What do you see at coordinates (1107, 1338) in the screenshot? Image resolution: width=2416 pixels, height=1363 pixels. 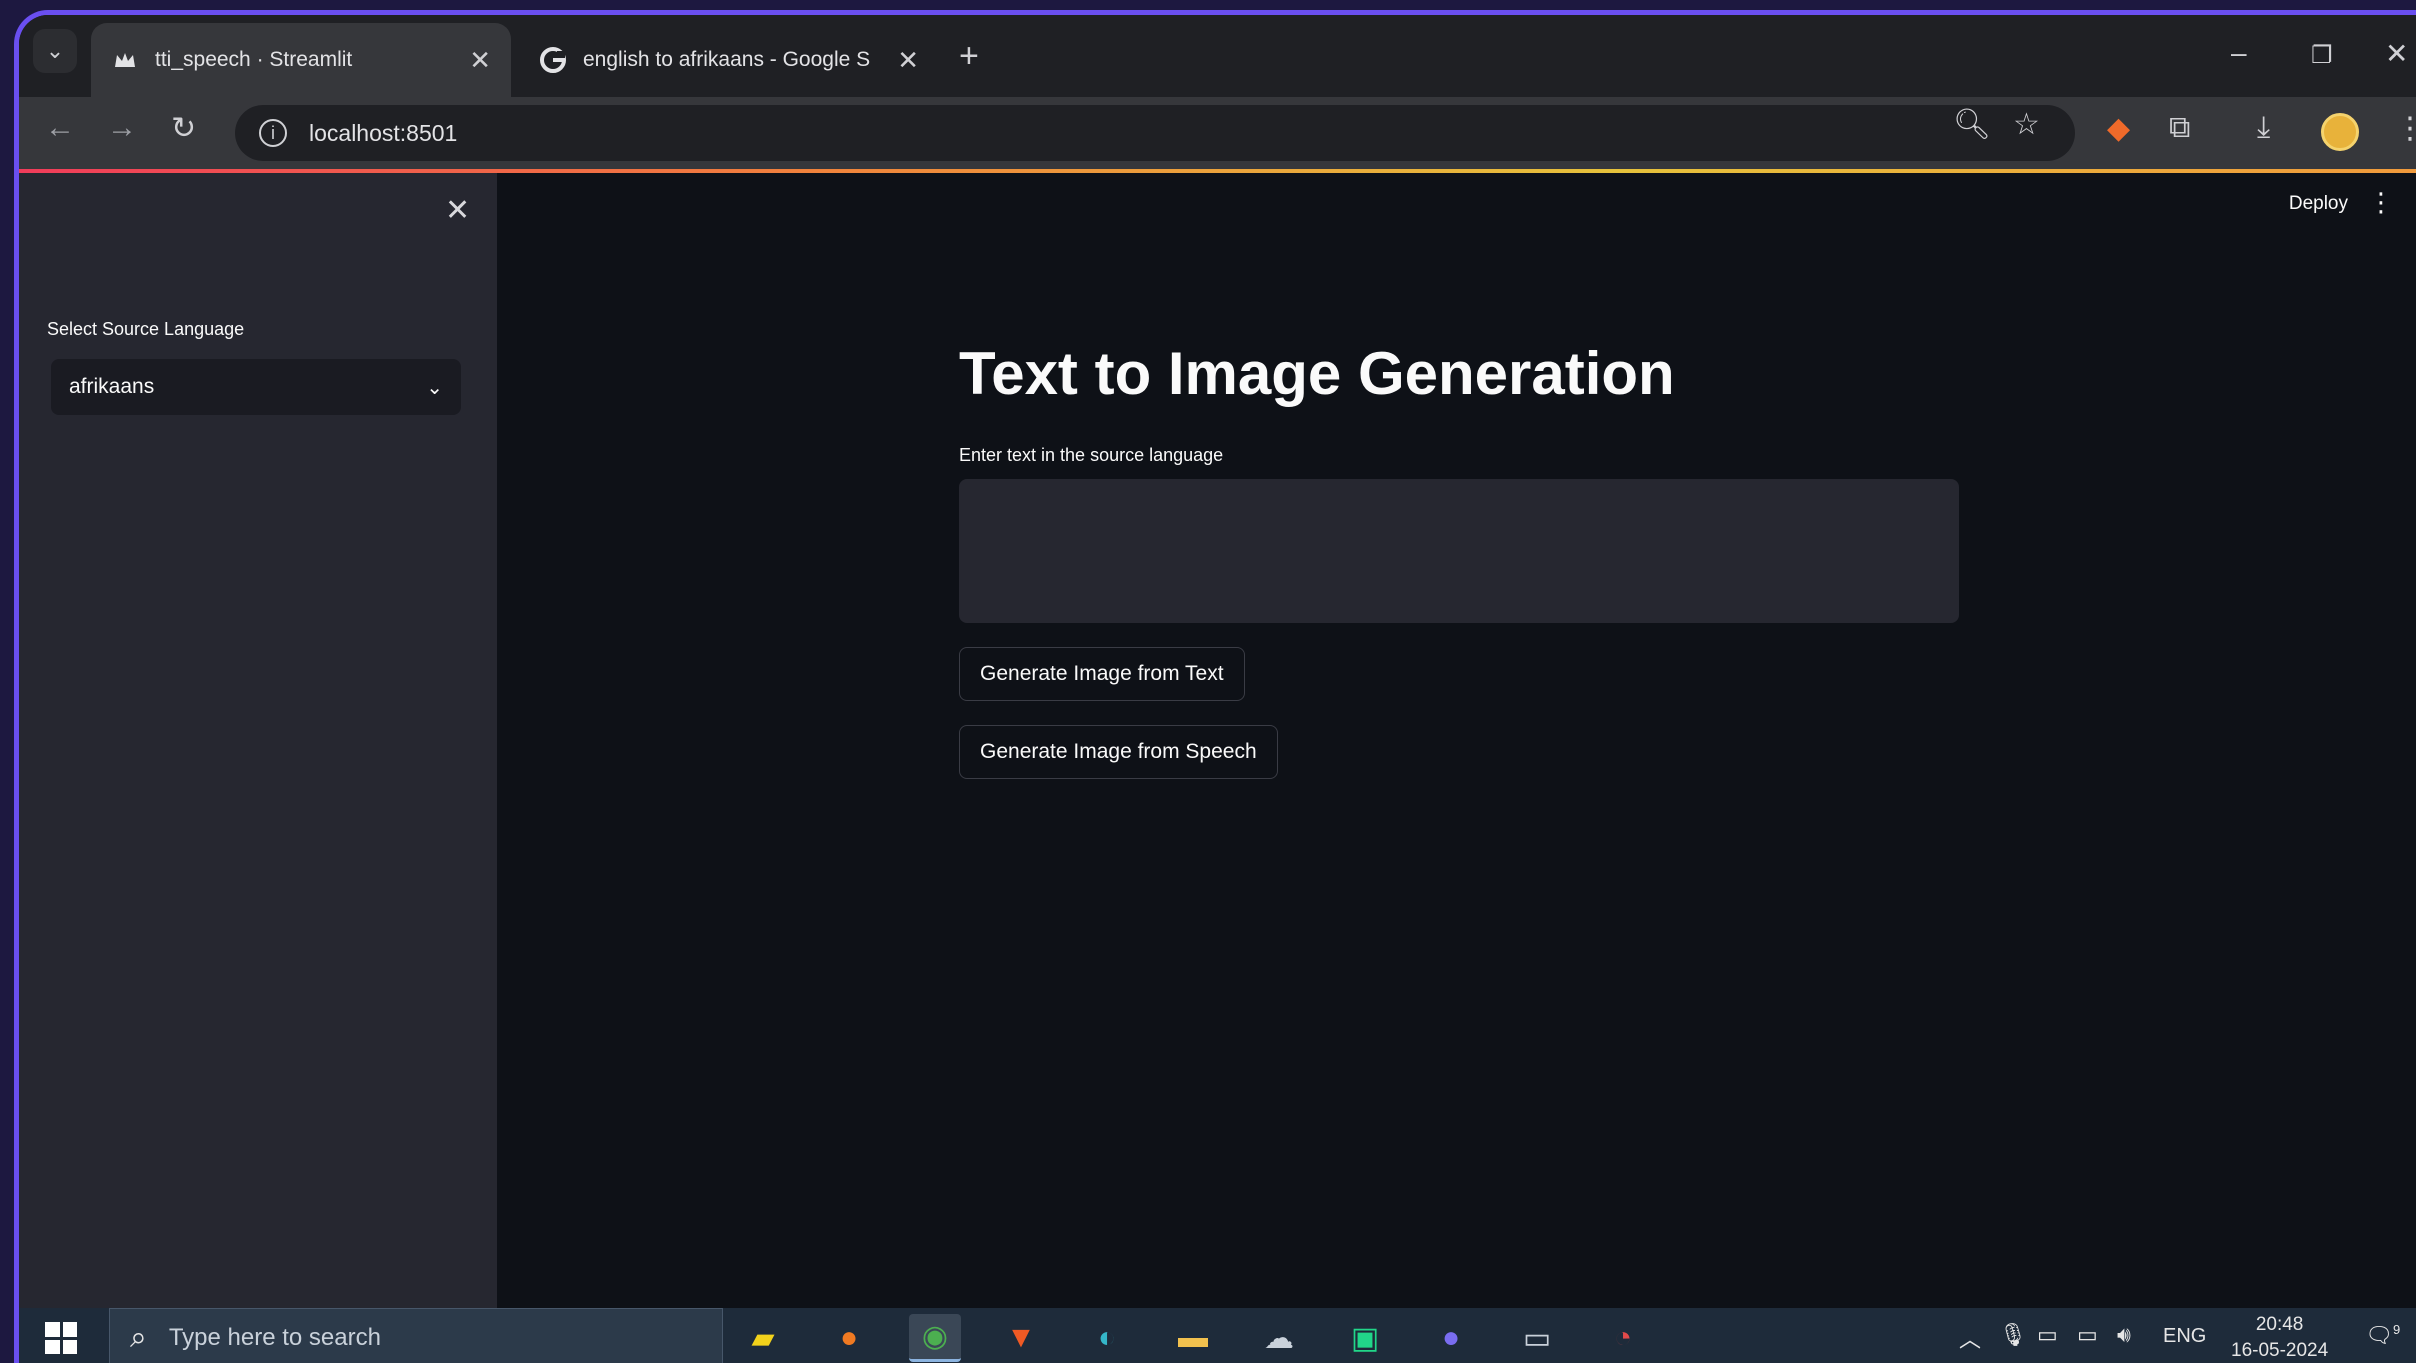 I see `edge-icon: ◐` at bounding box center [1107, 1338].